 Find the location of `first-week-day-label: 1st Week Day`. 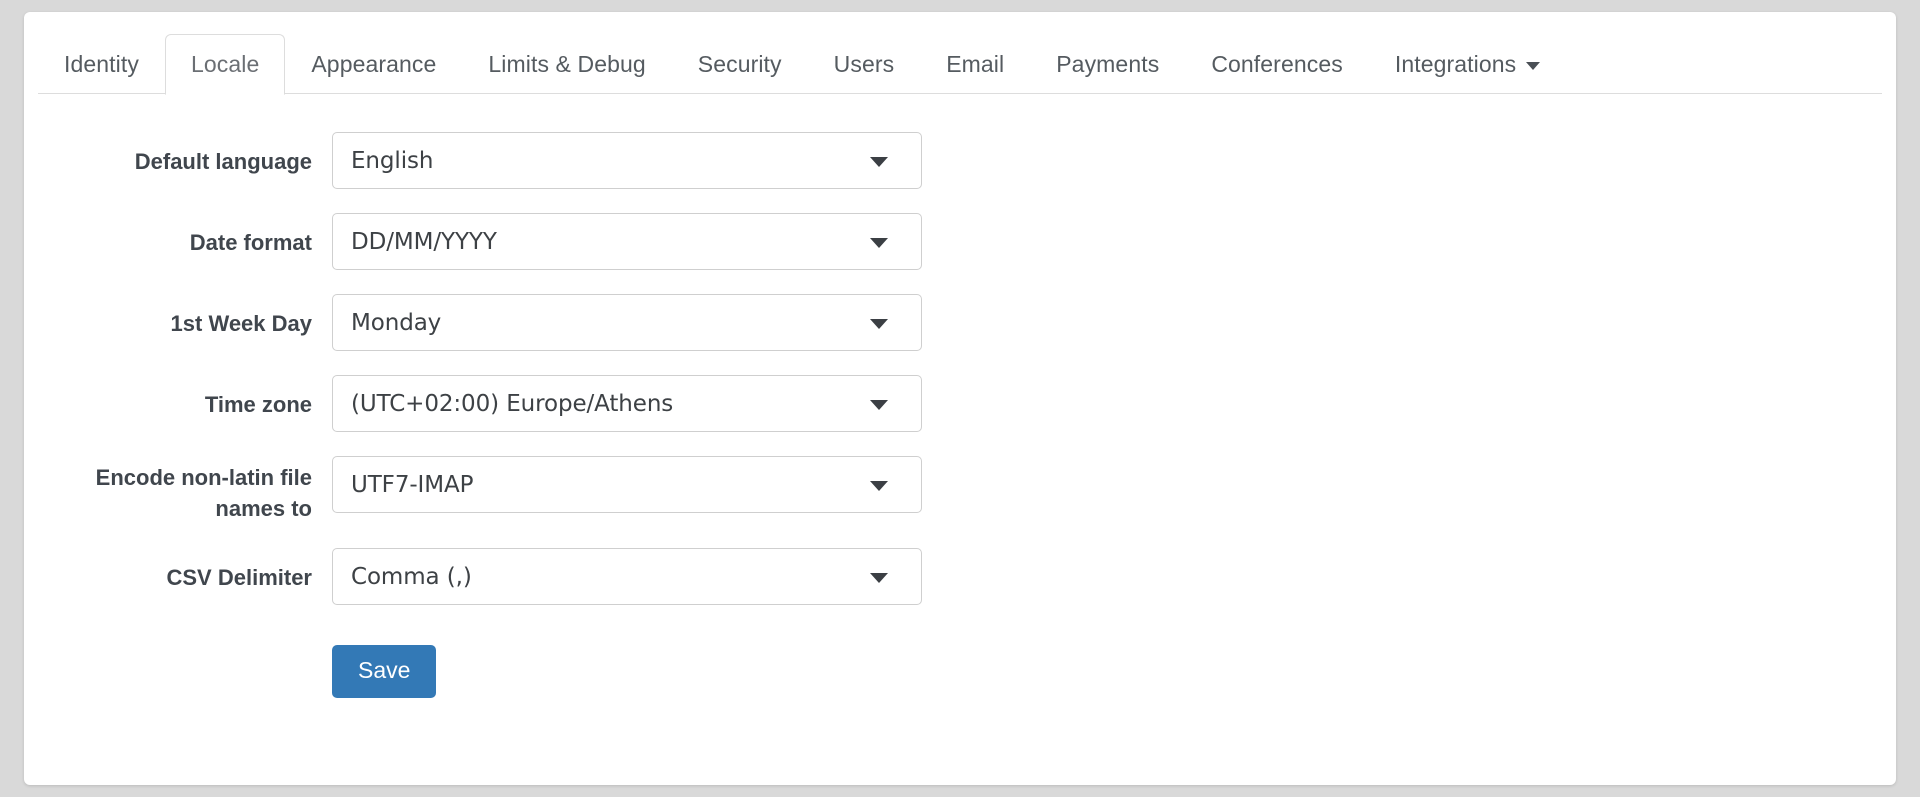

first-week-day-label: 1st Week Day is located at coordinates (241, 323).